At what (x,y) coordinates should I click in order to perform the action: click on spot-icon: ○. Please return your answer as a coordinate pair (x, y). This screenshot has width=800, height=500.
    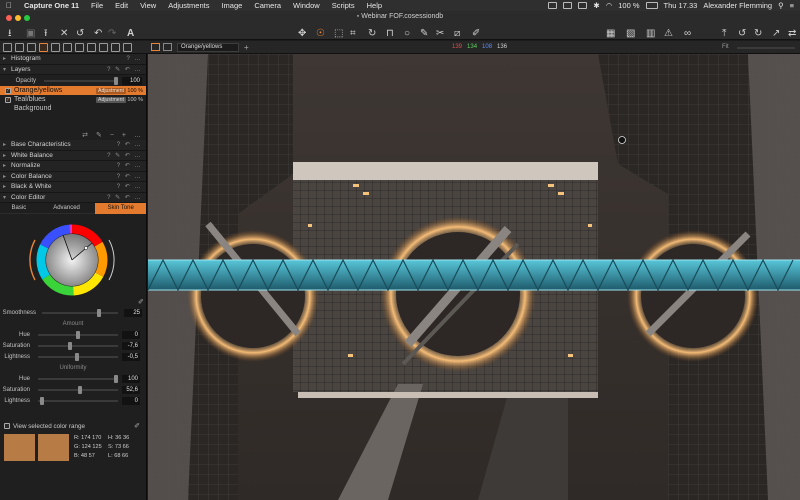
    Looking at the image, I should click on (407, 35).